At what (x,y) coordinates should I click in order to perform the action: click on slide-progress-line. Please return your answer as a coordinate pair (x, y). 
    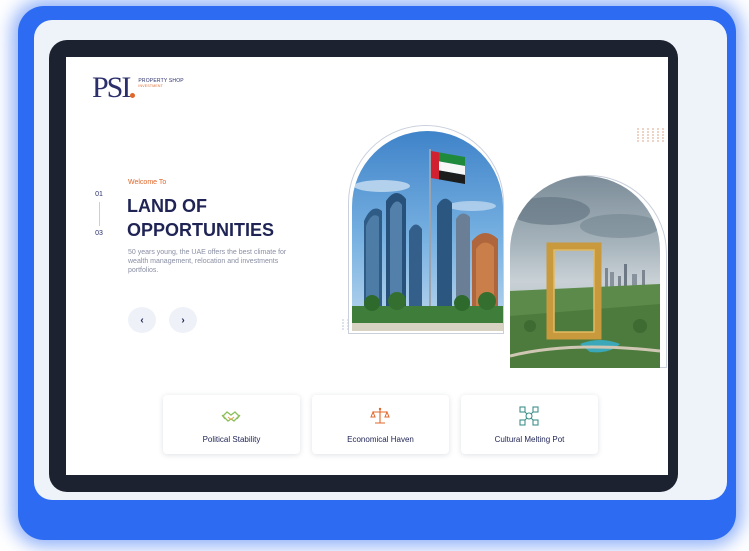
    Looking at the image, I should click on (99, 214).